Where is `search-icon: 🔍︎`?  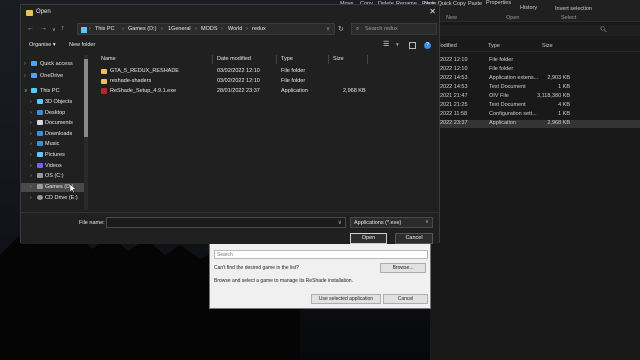 search-icon: 🔍︎ is located at coordinates (603, 30).